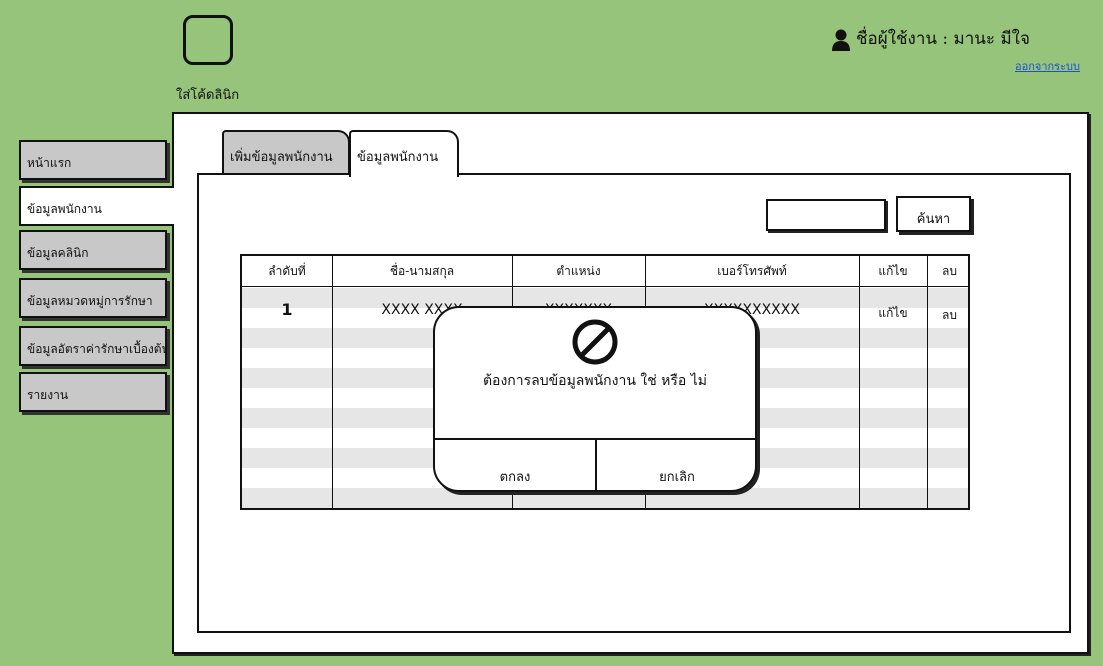 This screenshot has height=666, width=1103. I want to click on sidebar-item-label: ข้อมูลพนักงาน, so click(64, 209).